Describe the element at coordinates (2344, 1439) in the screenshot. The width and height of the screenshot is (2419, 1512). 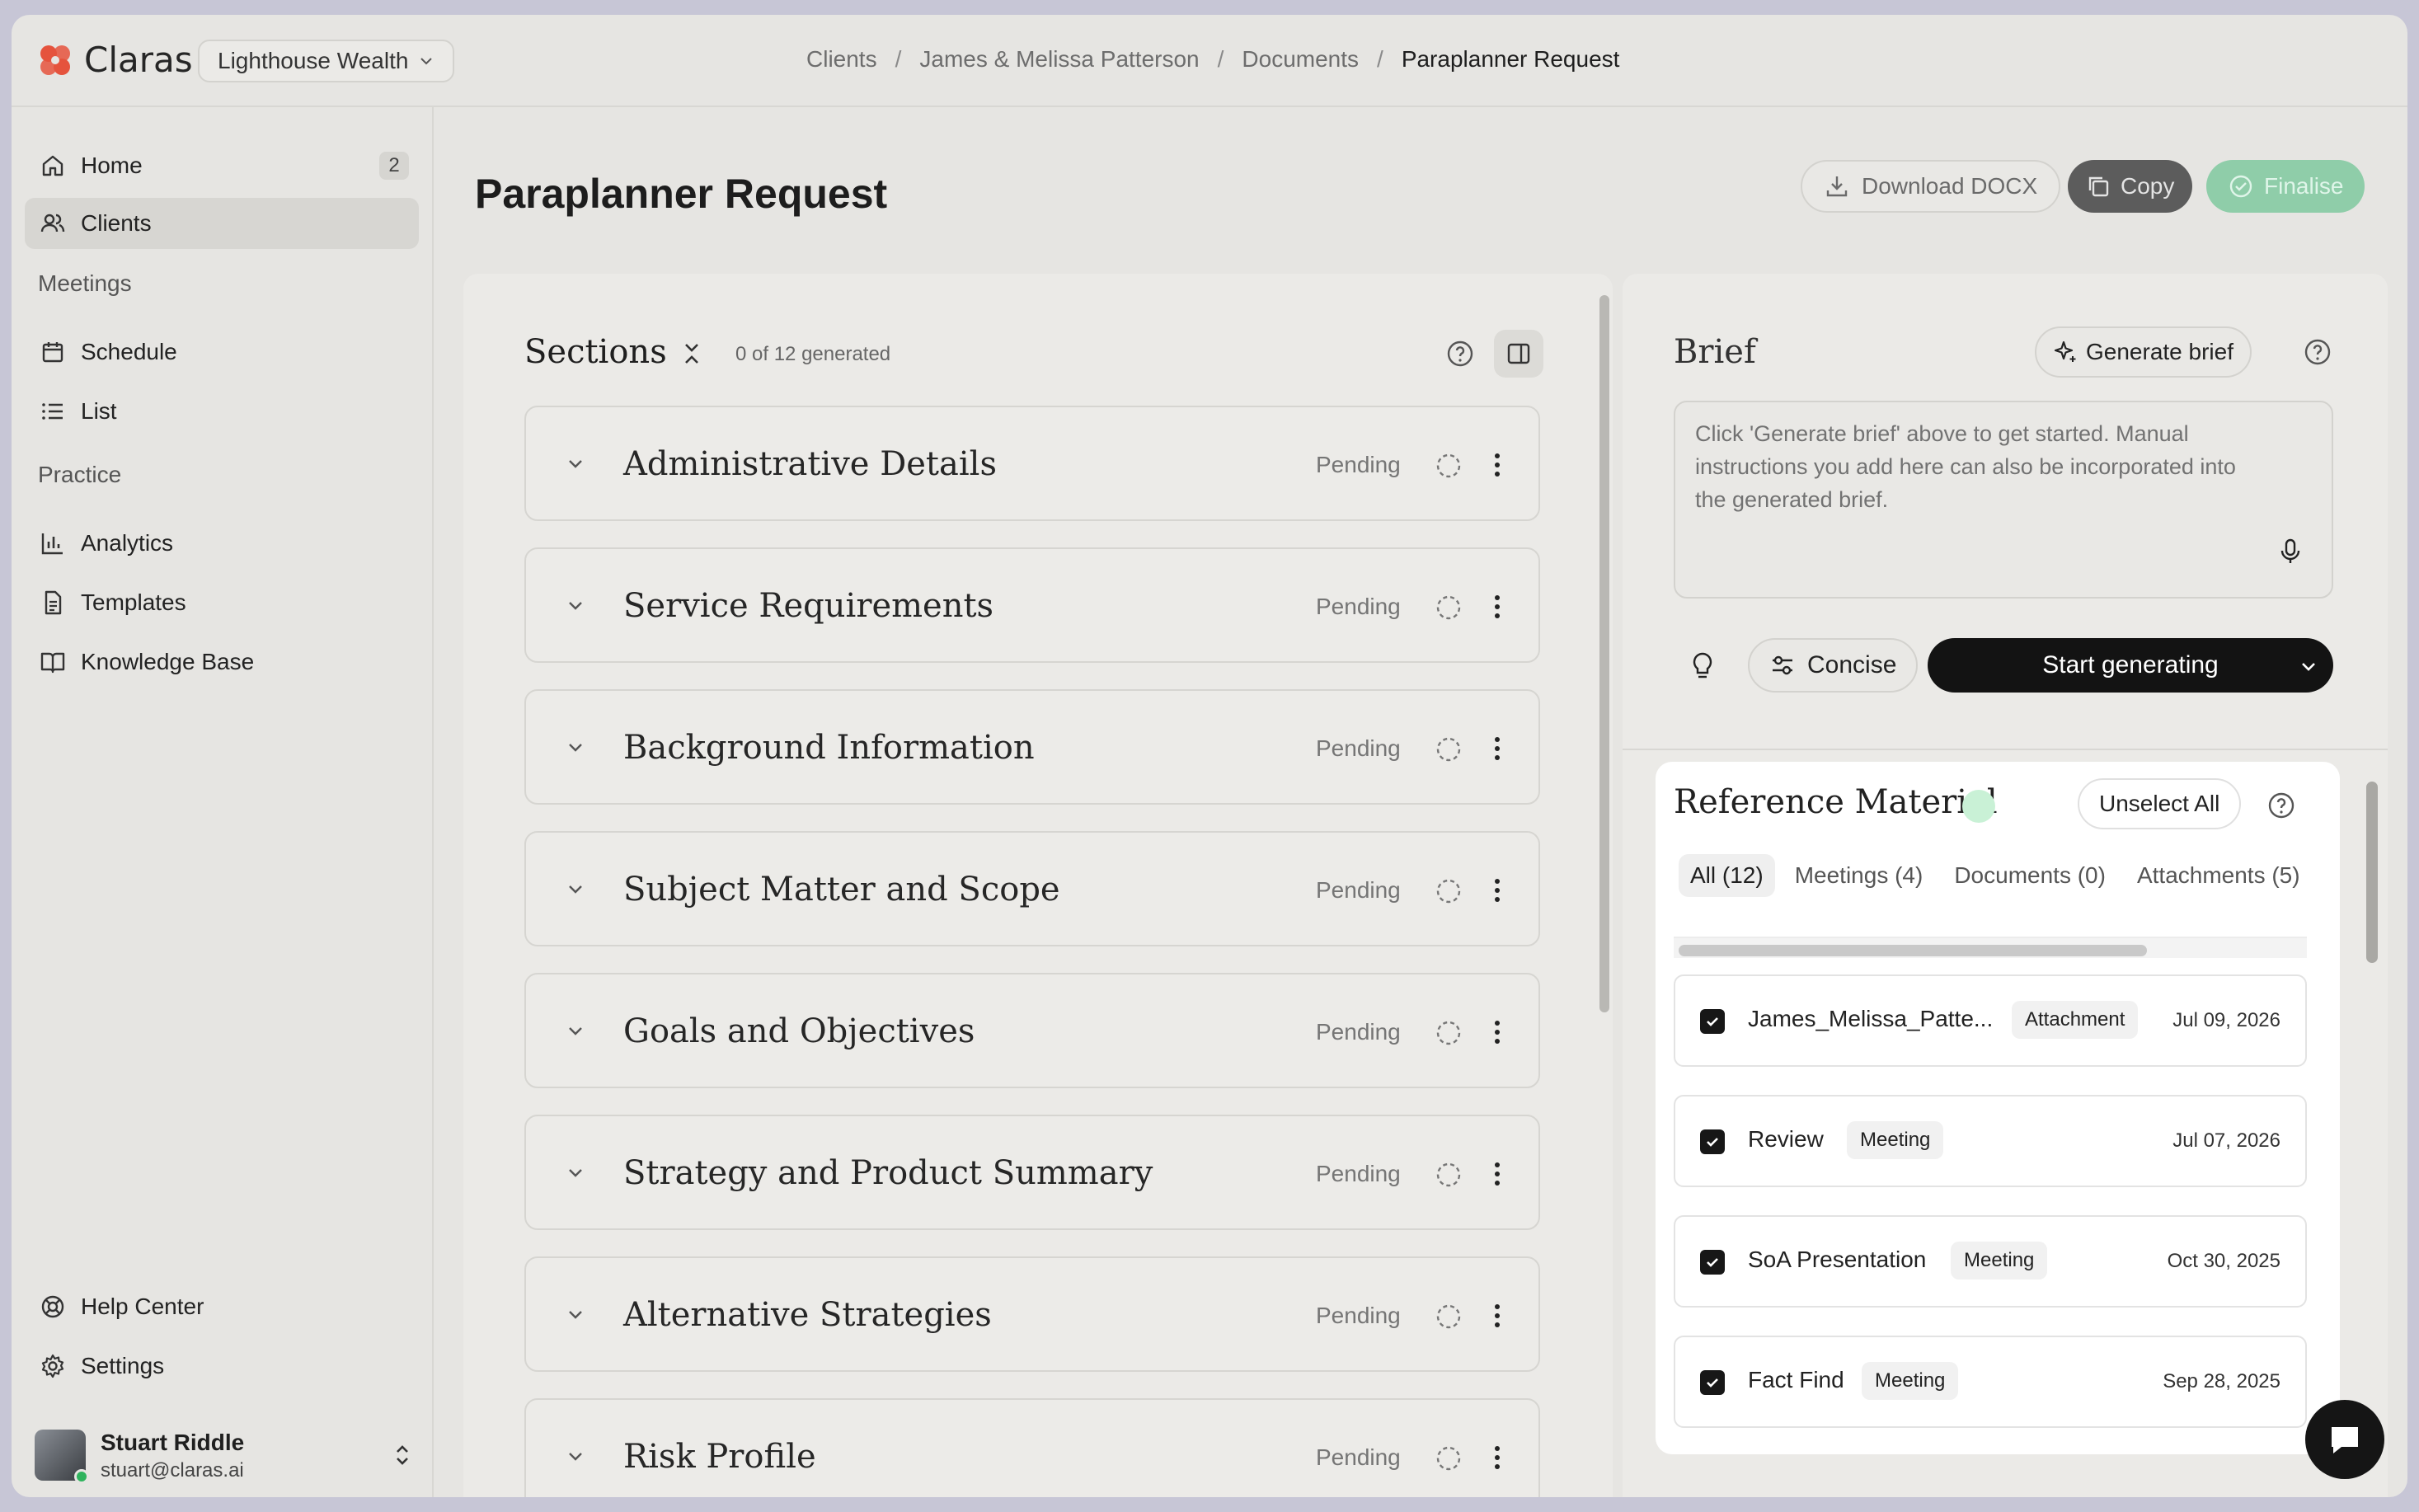
I see `chat-button` at that location.